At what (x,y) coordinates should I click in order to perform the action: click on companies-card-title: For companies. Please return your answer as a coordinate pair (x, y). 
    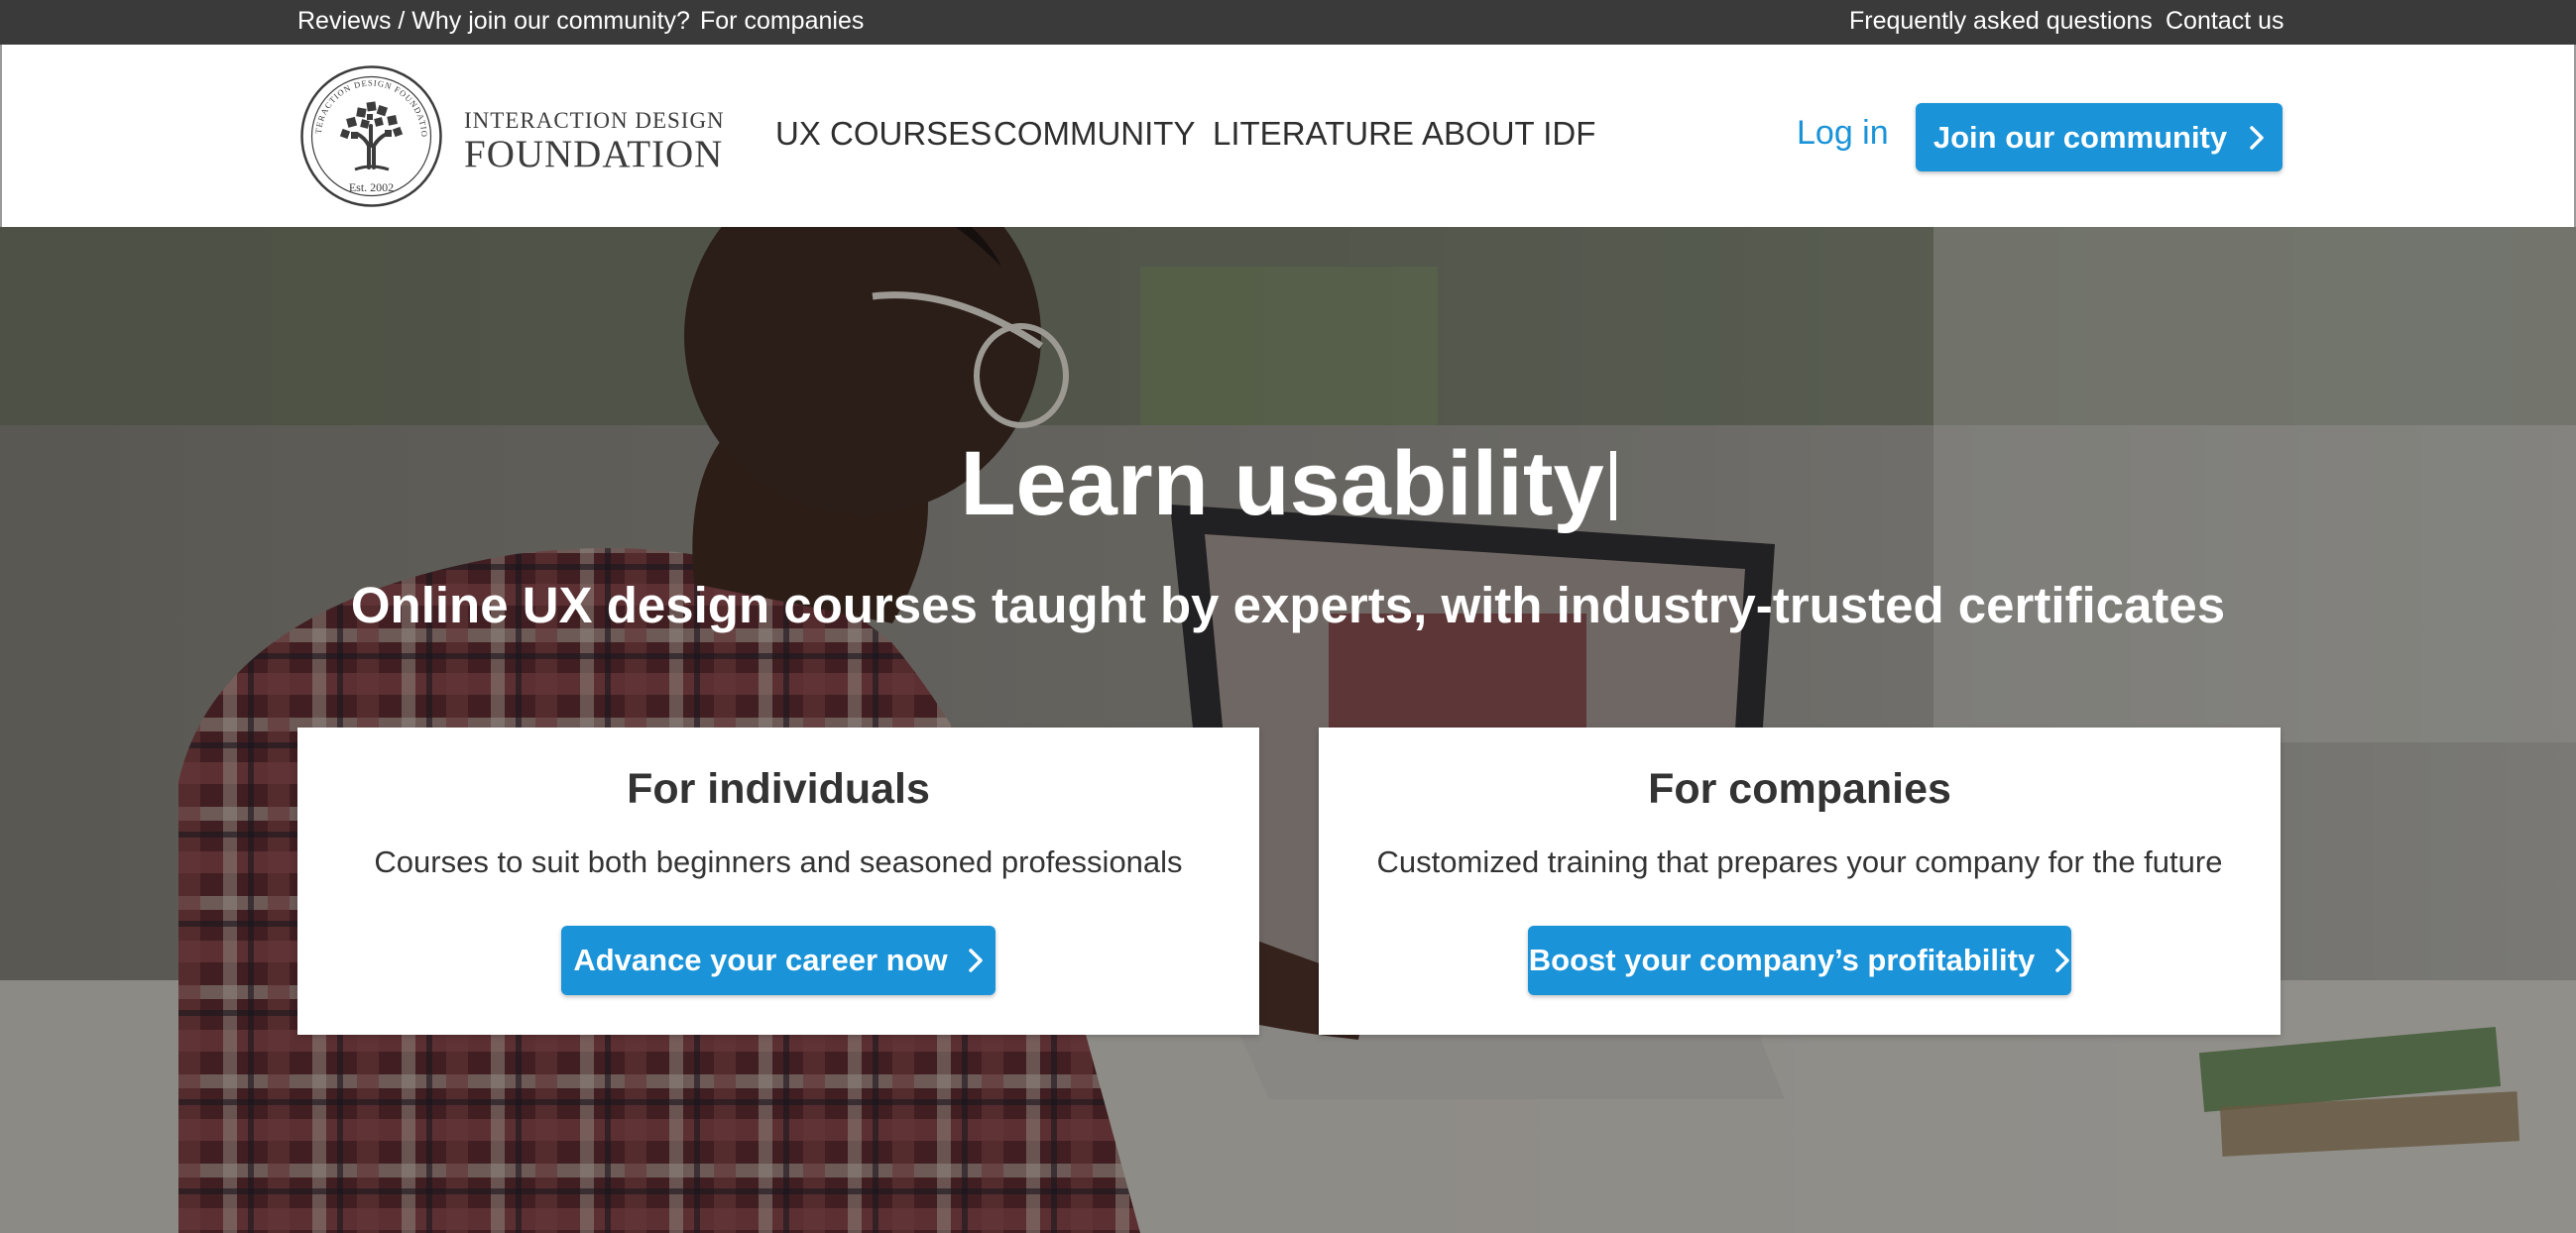
    Looking at the image, I should click on (1799, 789).